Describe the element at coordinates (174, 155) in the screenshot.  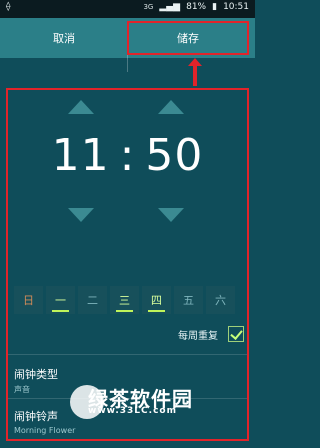
I see `minute-value: 50` at that location.